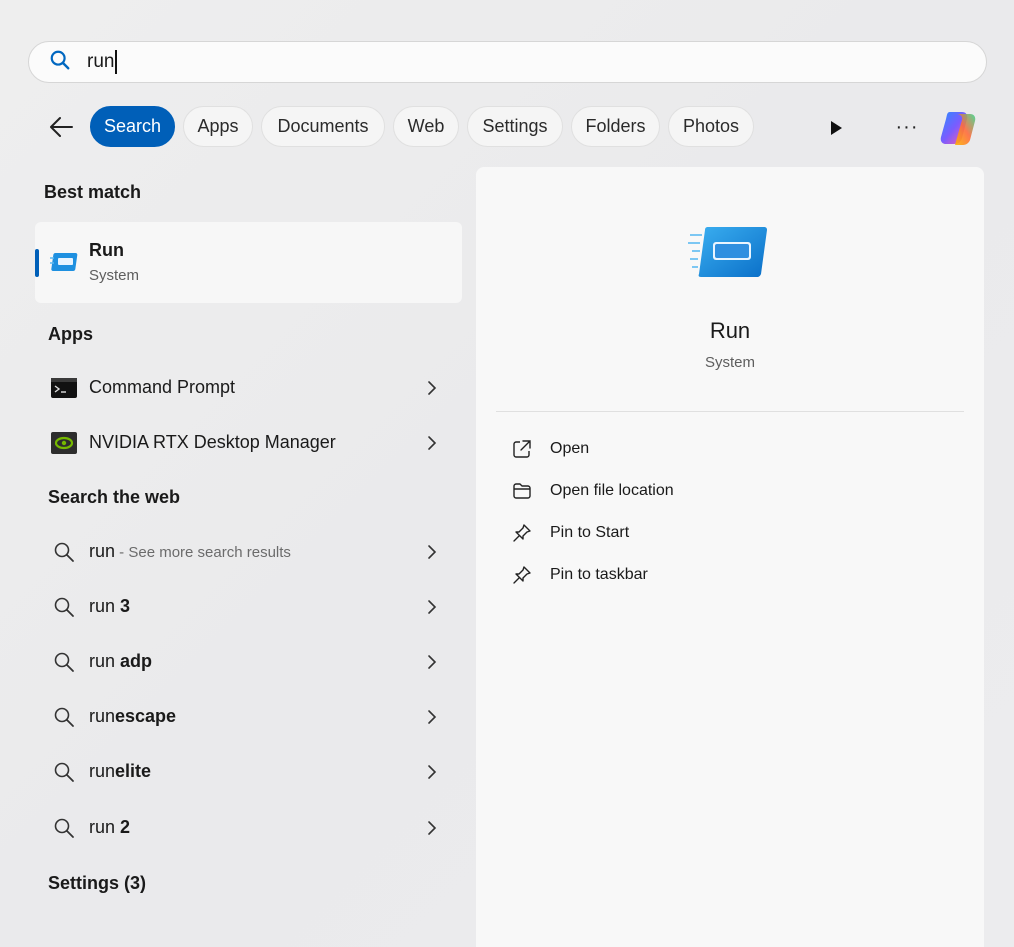 The width and height of the screenshot is (1014, 947). I want to click on action-open-file-location: Open file location, so click(726, 491).